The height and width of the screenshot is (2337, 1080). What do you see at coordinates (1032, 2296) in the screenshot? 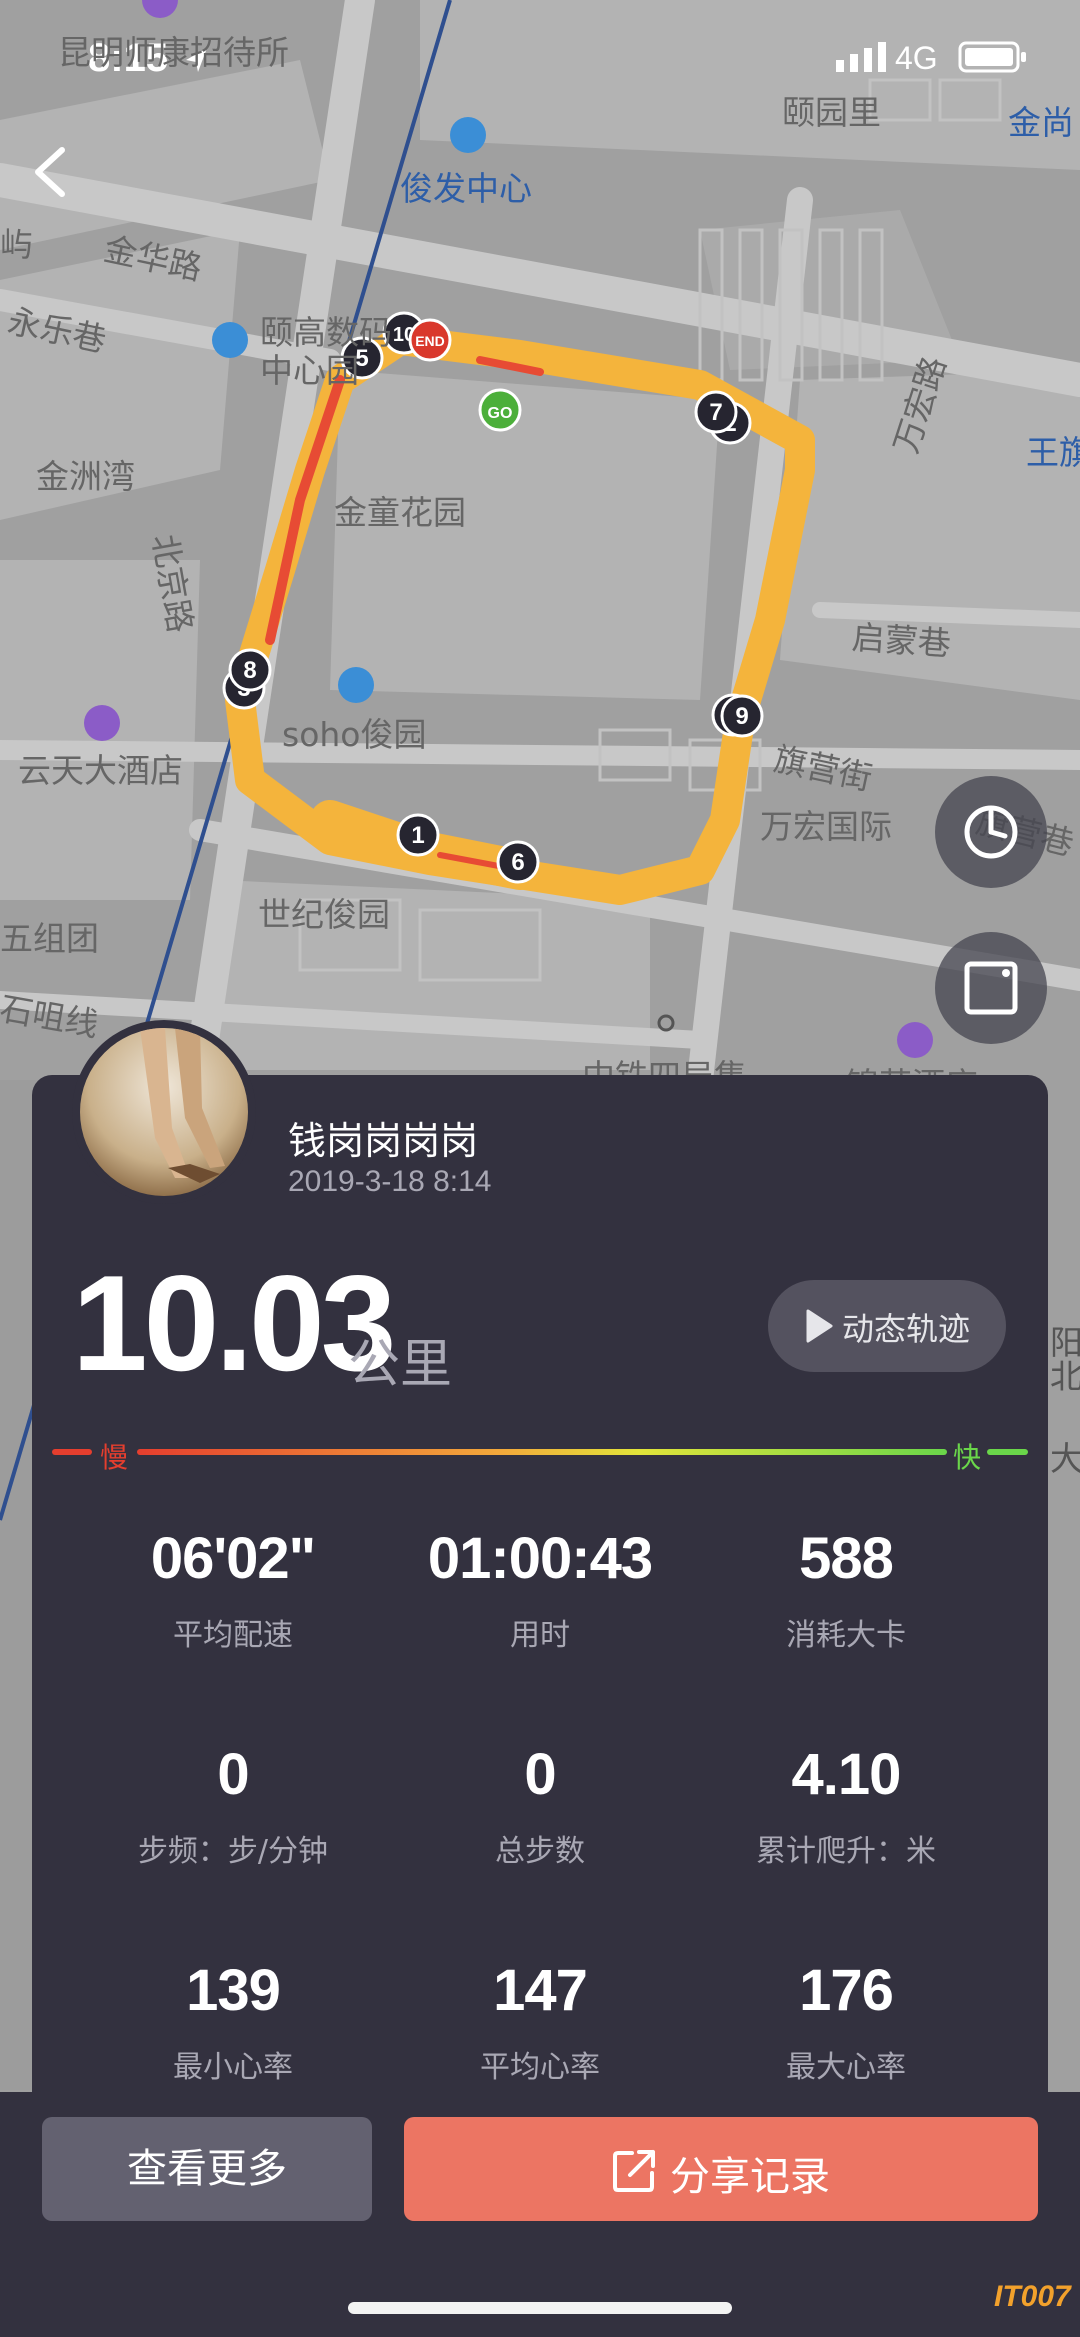
I see `watermark: IT007` at bounding box center [1032, 2296].